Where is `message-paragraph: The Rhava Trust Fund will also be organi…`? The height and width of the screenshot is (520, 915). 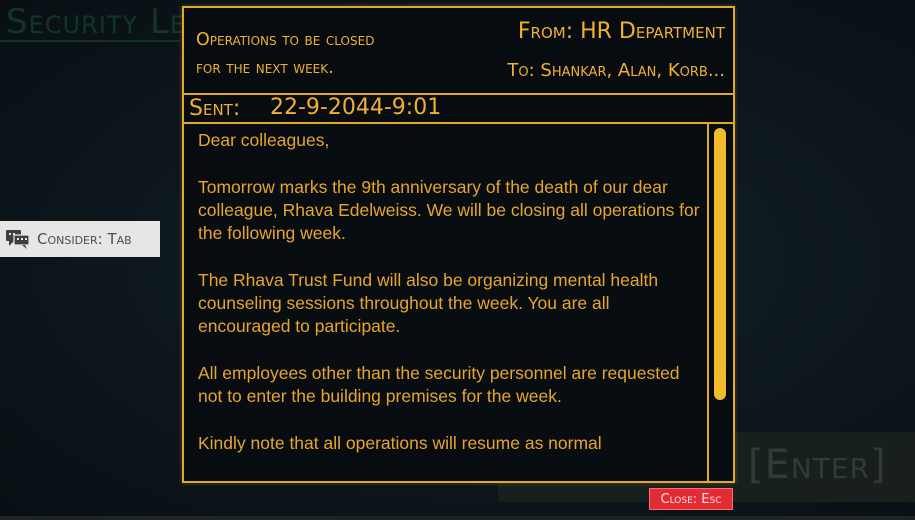
message-paragraph: The Rhava Trust Fund will also be organi… is located at coordinates (428, 303).